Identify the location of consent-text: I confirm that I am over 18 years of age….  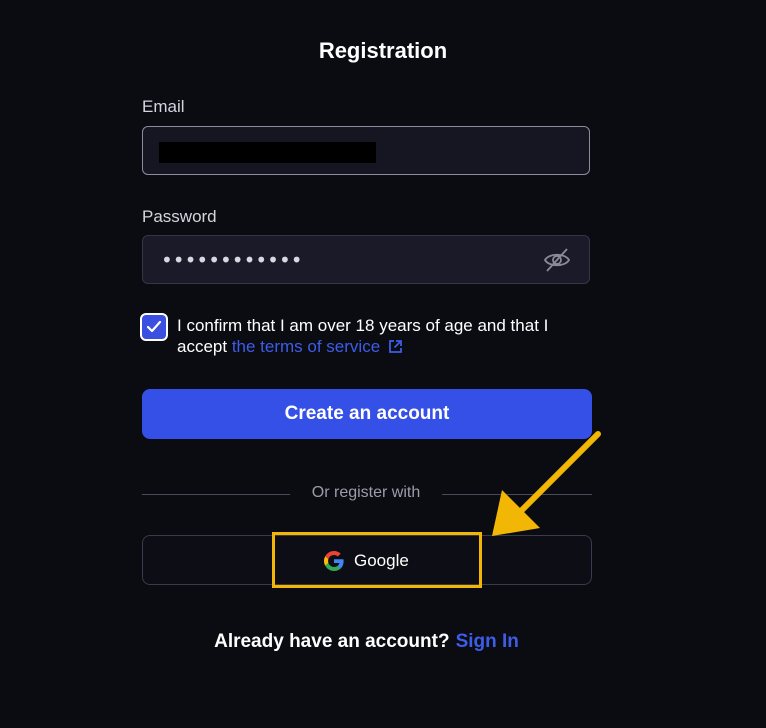
(387, 336).